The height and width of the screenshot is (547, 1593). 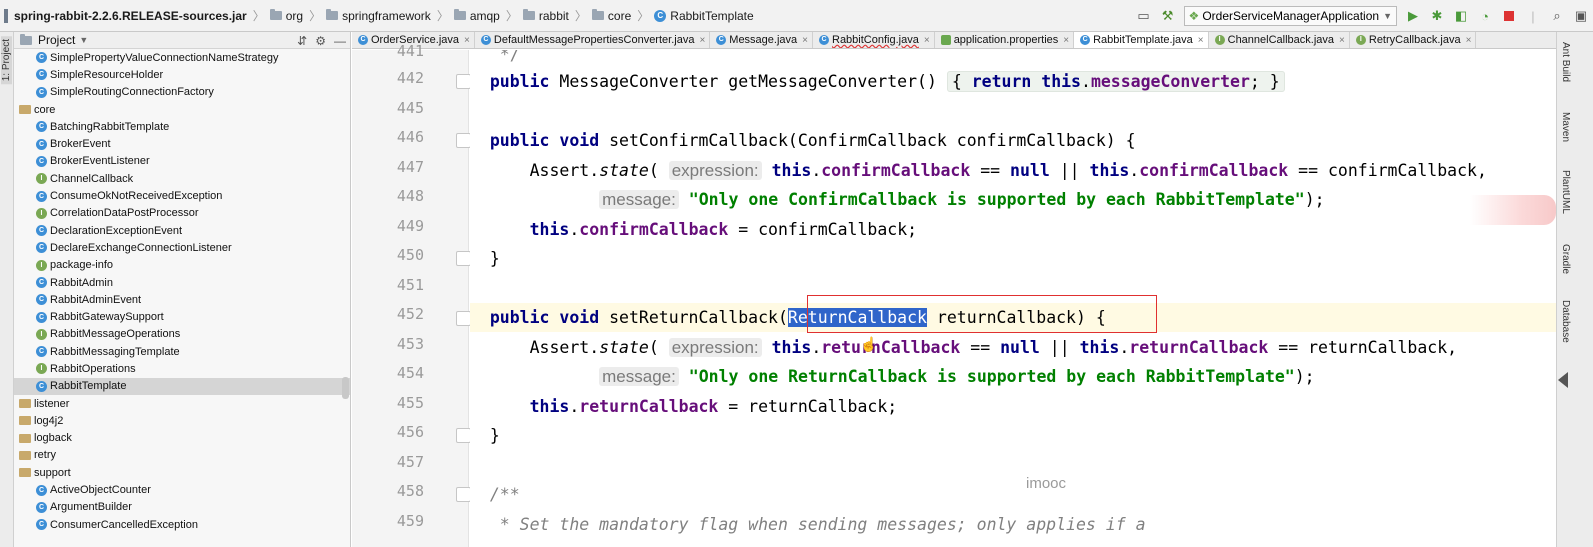 I want to click on tool-window-tab-ant-build: Ant Build, so click(x=1565, y=62).